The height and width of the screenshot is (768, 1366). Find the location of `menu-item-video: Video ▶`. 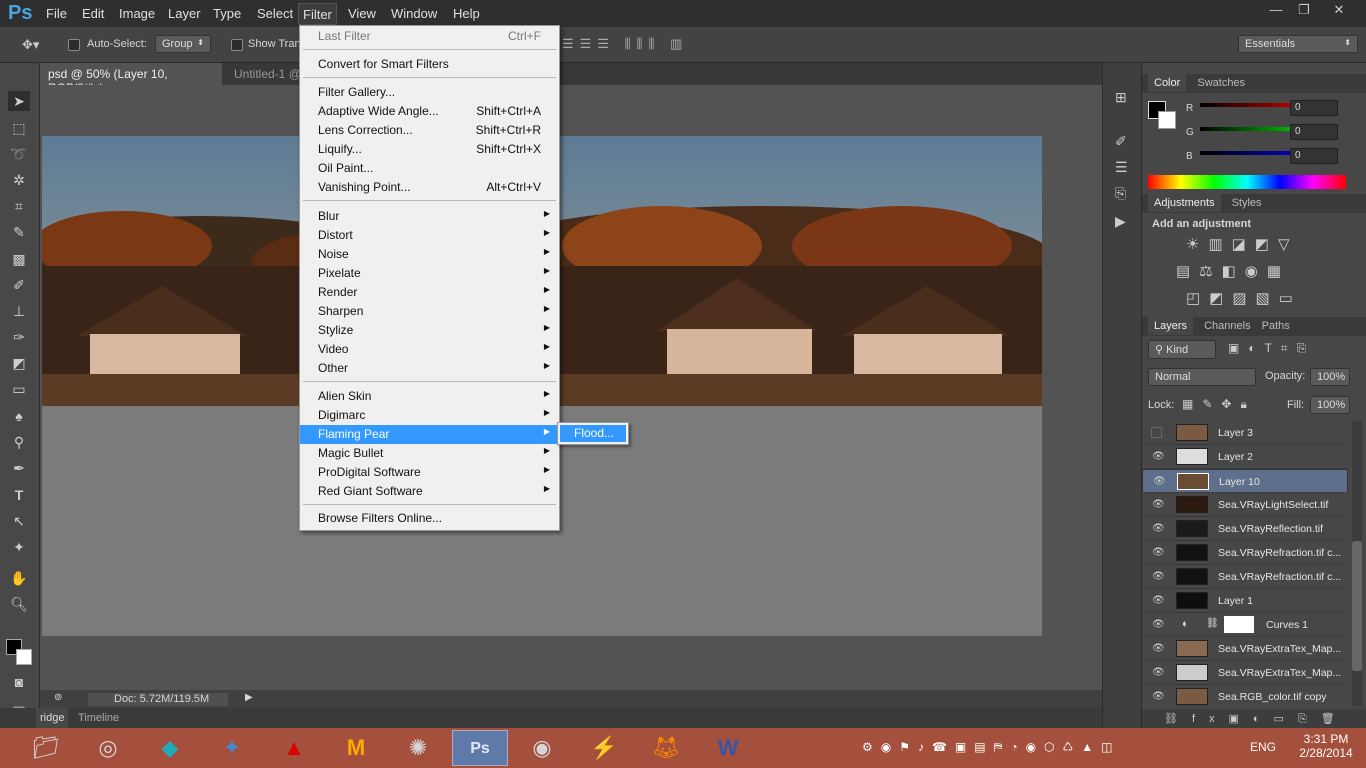

menu-item-video: Video ▶ is located at coordinates (429, 349).